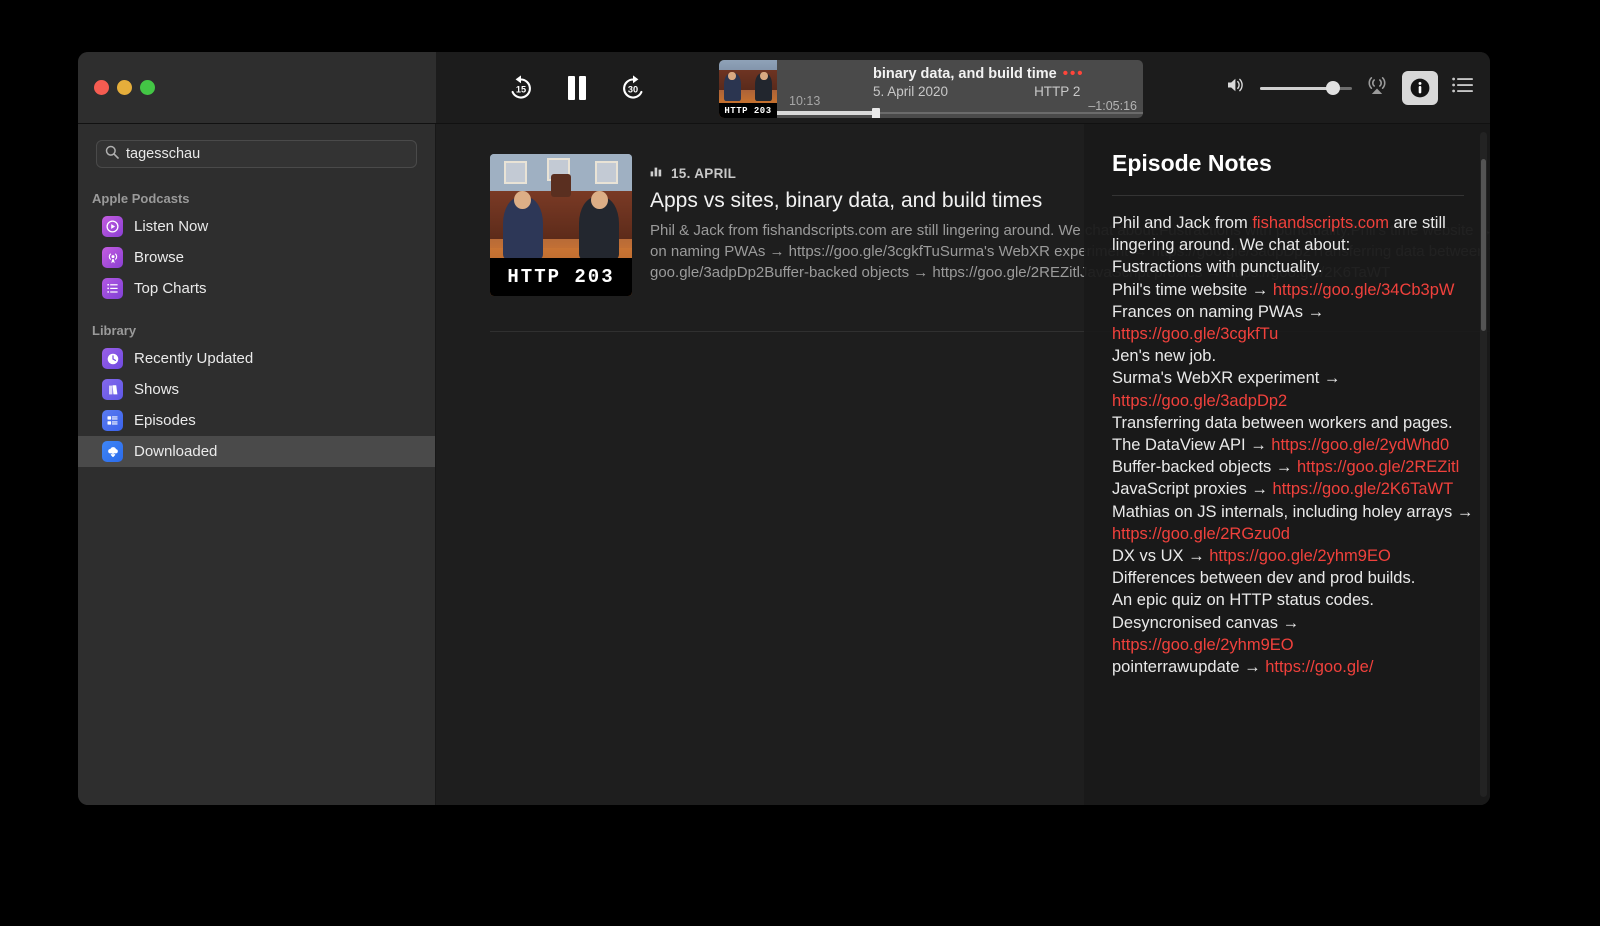 The width and height of the screenshot is (1600, 926). Describe the element at coordinates (1057, 91) in the screenshot. I see `now-playing-show: HTTP 2` at that location.